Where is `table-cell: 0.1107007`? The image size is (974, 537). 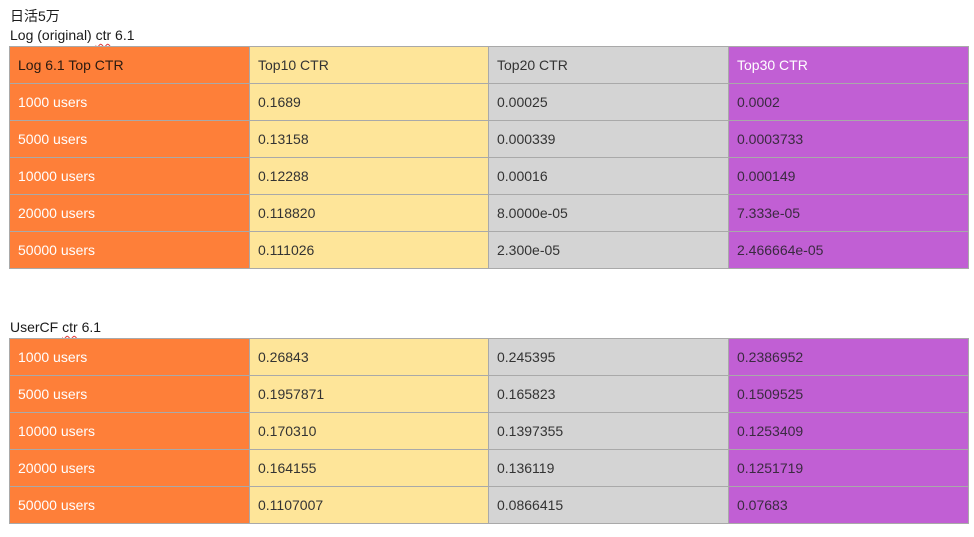 table-cell: 0.1107007 is located at coordinates (369, 505).